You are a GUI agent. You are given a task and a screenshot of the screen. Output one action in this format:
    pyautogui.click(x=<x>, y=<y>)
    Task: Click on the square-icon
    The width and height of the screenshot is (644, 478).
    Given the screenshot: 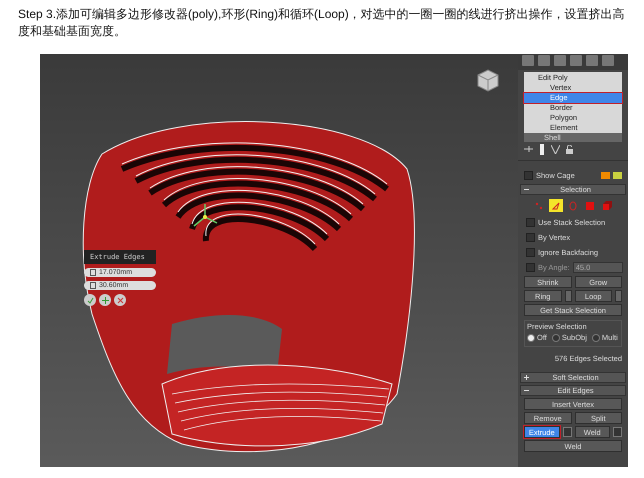 What is the action you would take?
    pyautogui.click(x=590, y=206)
    